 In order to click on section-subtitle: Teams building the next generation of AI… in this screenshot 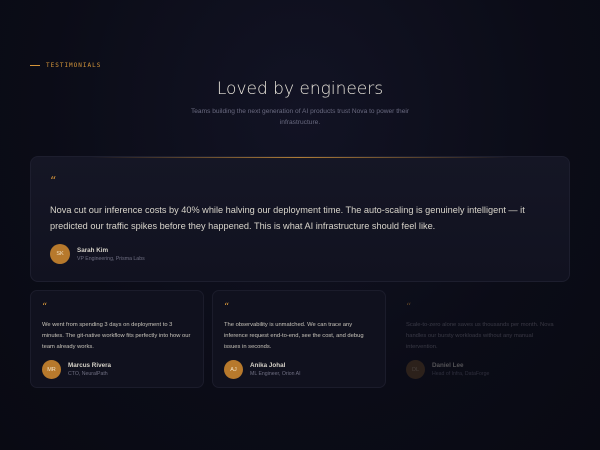, I will do `click(300, 117)`.